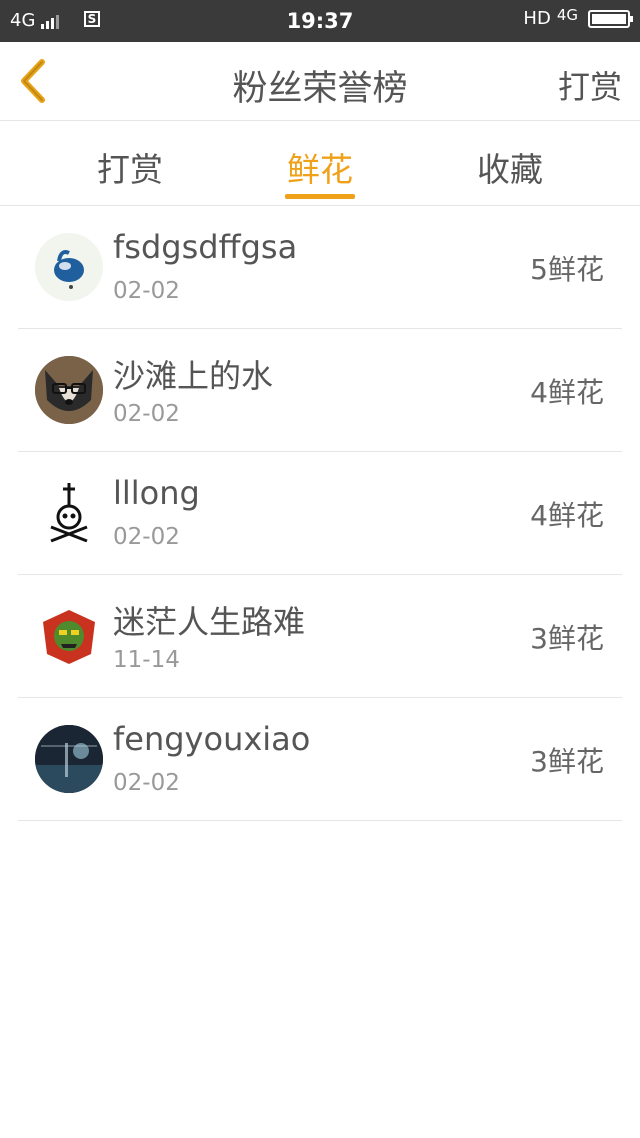  What do you see at coordinates (590, 85) in the screenshot?
I see `reward-button: 打赏` at bounding box center [590, 85].